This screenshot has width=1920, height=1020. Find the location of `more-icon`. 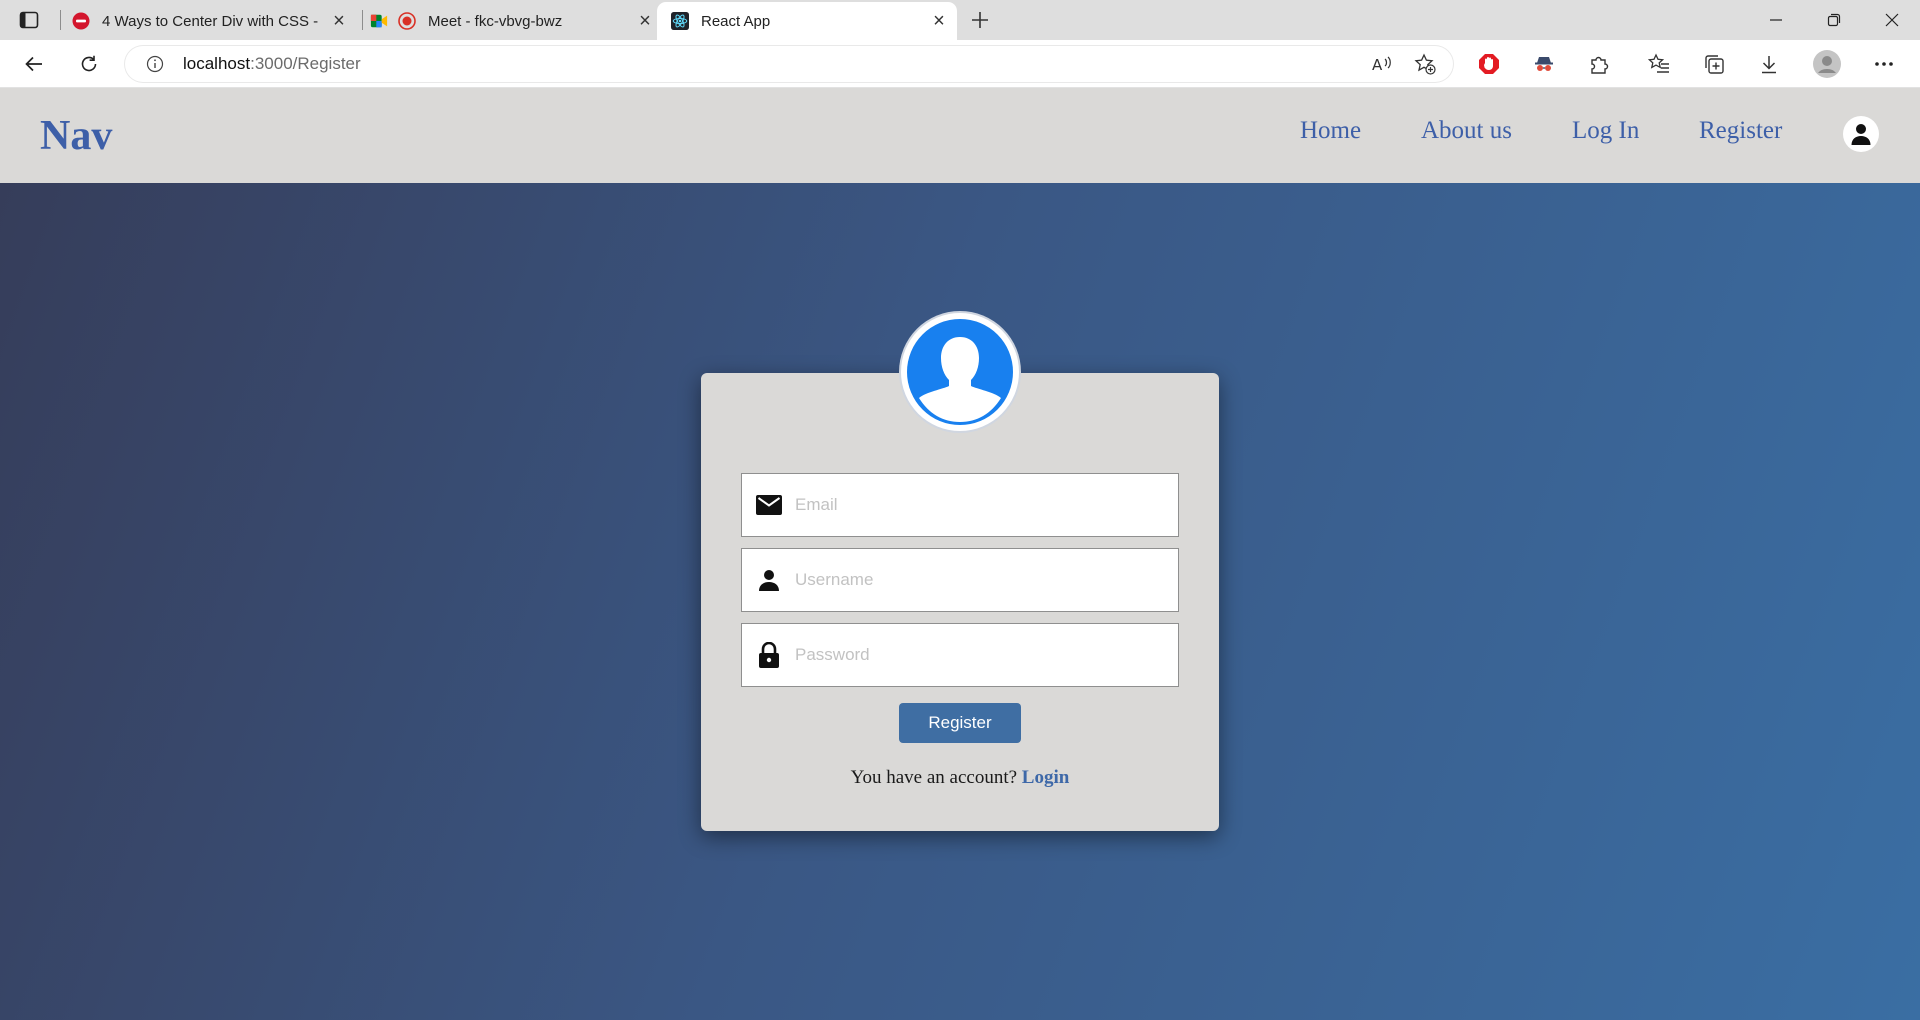

more-icon is located at coordinates (1884, 64).